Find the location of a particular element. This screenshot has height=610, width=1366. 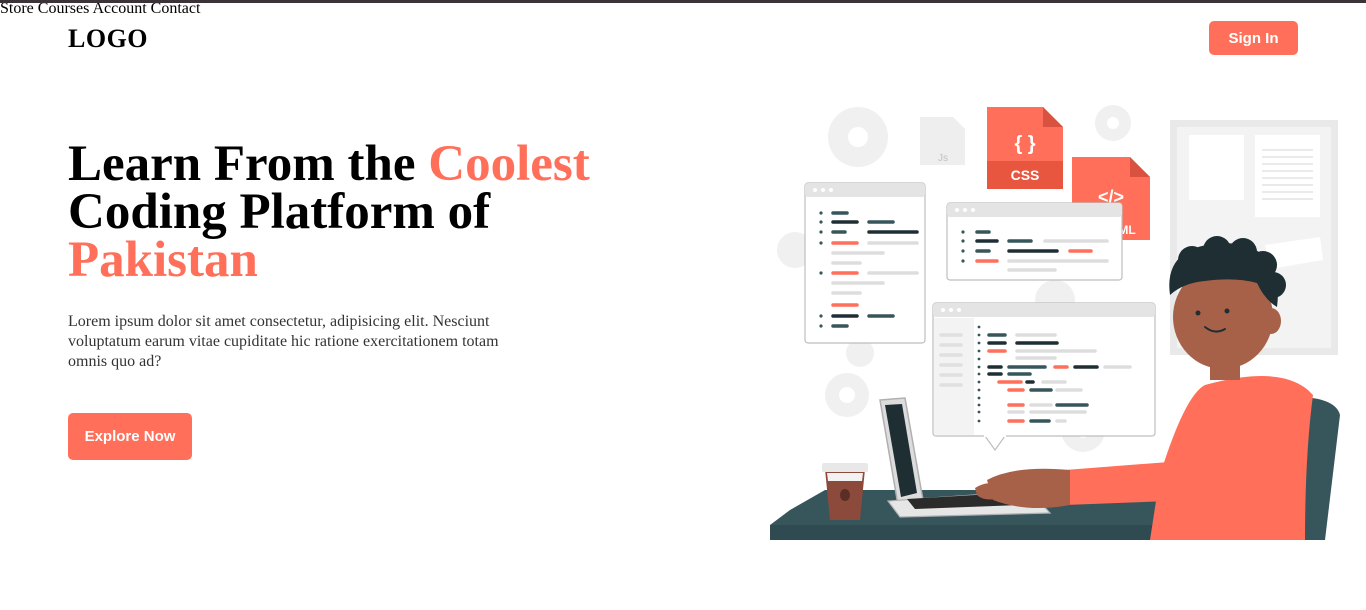

code-window-middle is located at coordinates (1034, 241).